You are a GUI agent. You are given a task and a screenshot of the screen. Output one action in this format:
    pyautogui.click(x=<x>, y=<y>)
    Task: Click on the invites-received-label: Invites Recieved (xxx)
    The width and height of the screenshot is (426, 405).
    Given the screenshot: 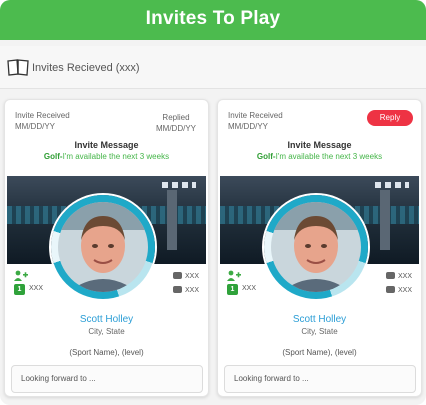 What is the action you would take?
    pyautogui.click(x=86, y=68)
    